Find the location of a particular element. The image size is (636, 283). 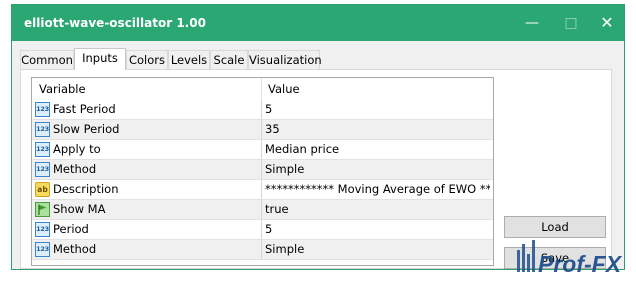

variable-cell: ab Description is located at coordinates (146, 190).